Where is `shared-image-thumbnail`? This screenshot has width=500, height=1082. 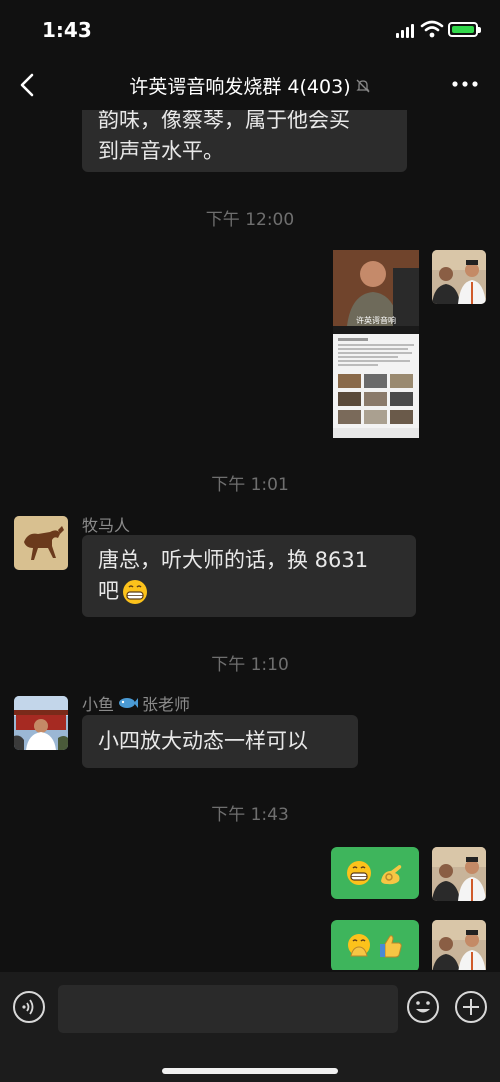 shared-image-thumbnail is located at coordinates (376, 344).